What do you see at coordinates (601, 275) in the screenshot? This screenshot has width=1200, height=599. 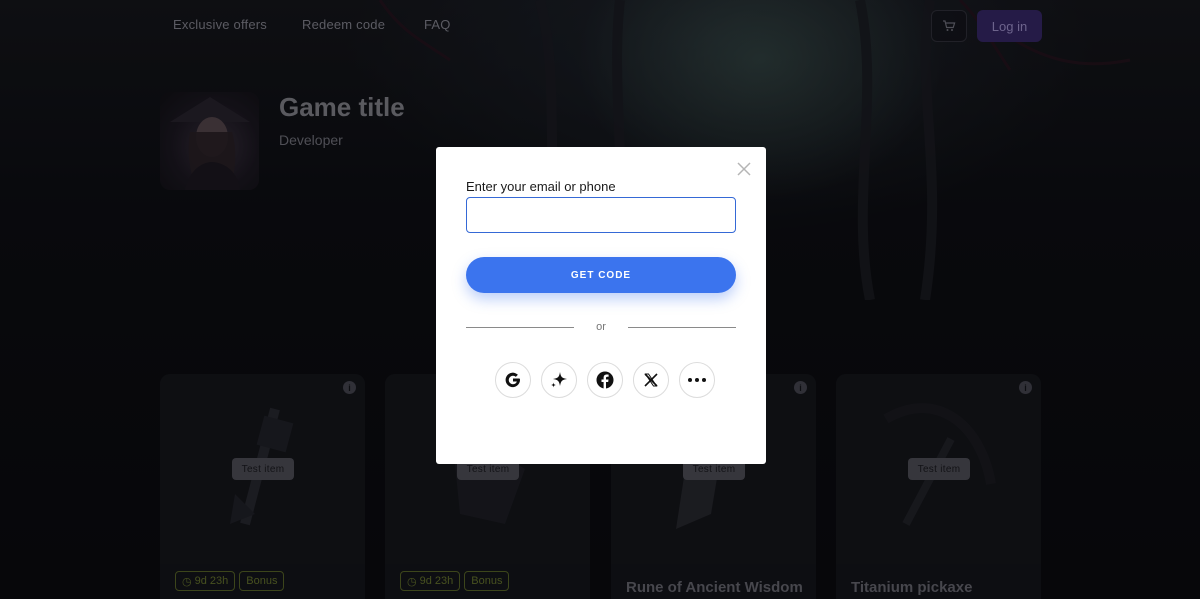 I see `get-code-button: GET CODE` at bounding box center [601, 275].